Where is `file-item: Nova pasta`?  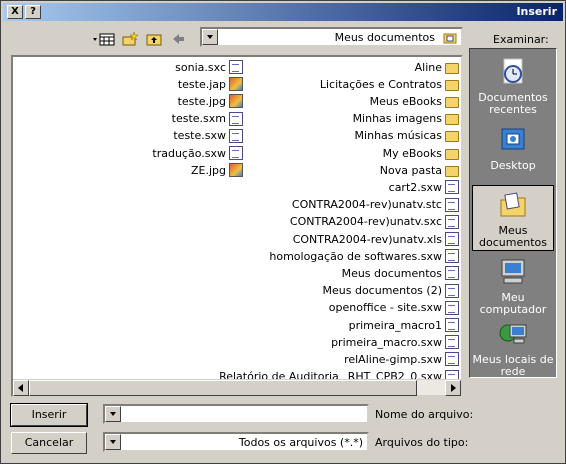 file-item: Nova pasta is located at coordinates (419, 170).